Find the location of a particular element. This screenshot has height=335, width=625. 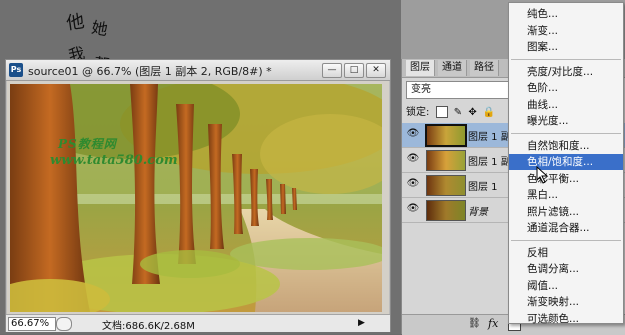

logo-char-1: 他 is located at coordinates (75, 22).